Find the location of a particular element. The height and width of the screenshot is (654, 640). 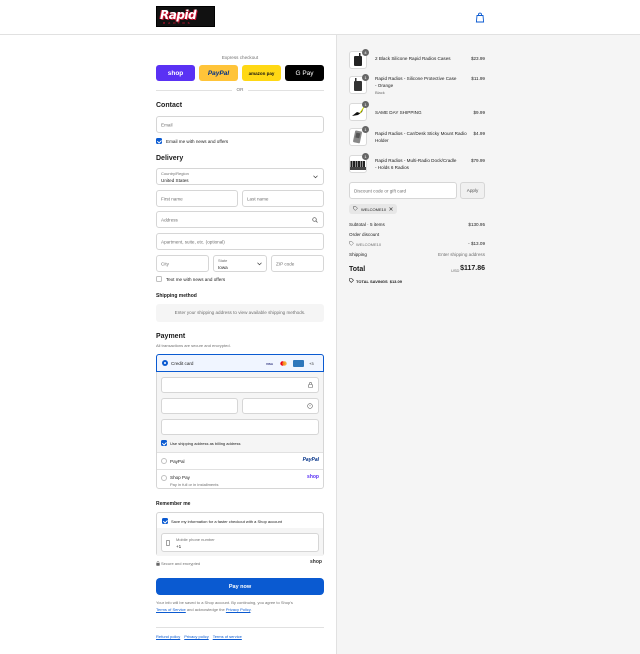

total-value: $117.86 is located at coordinates (472, 268).